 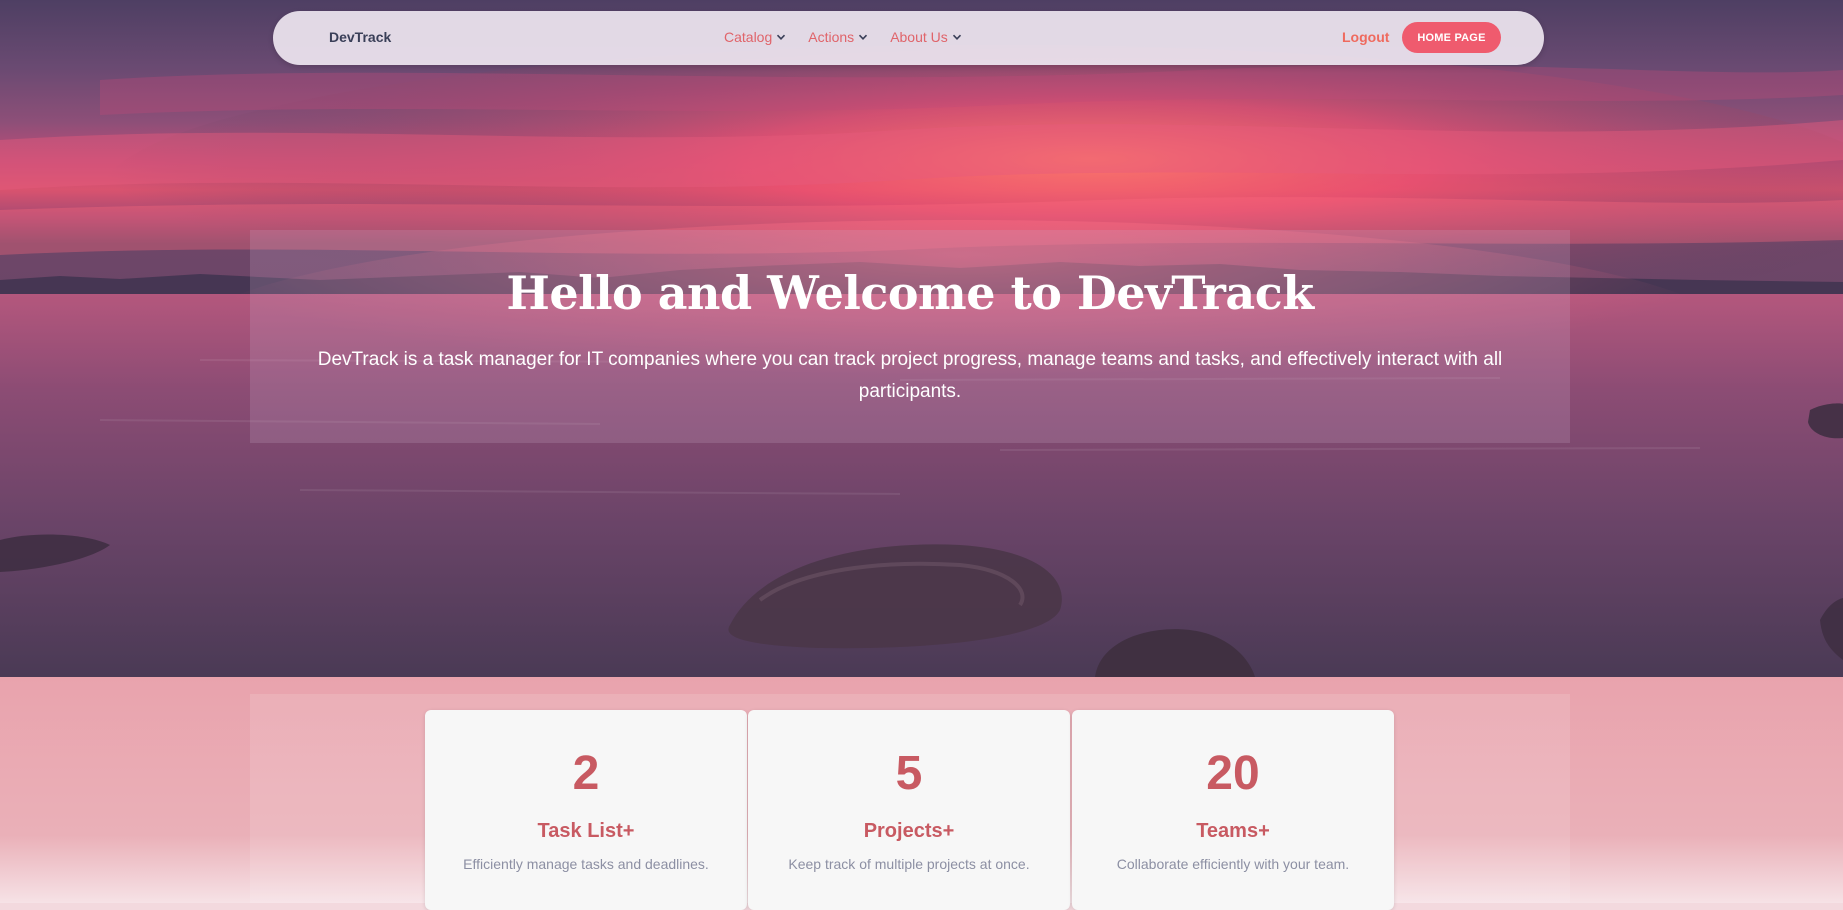 What do you see at coordinates (586, 864) in the screenshot?
I see `stat-description: Efficiently manage tasks and deadlines.` at bounding box center [586, 864].